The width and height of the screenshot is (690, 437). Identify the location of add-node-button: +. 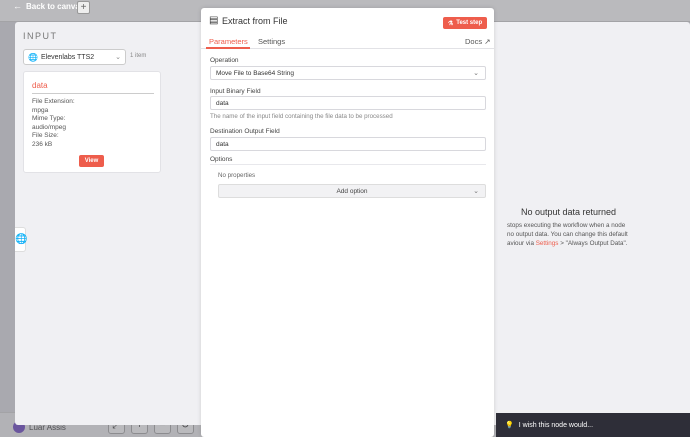
(83, 7).